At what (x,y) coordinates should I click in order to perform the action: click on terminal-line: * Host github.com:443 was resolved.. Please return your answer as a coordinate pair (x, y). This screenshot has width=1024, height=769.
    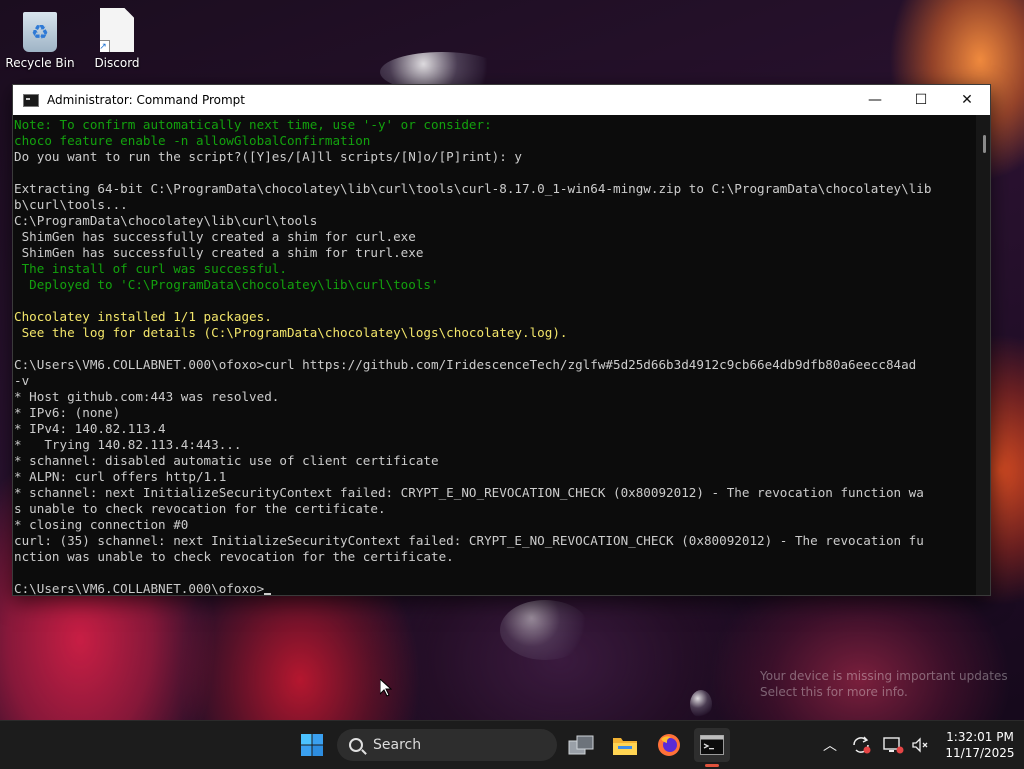
    Looking at the image, I should click on (147, 396).